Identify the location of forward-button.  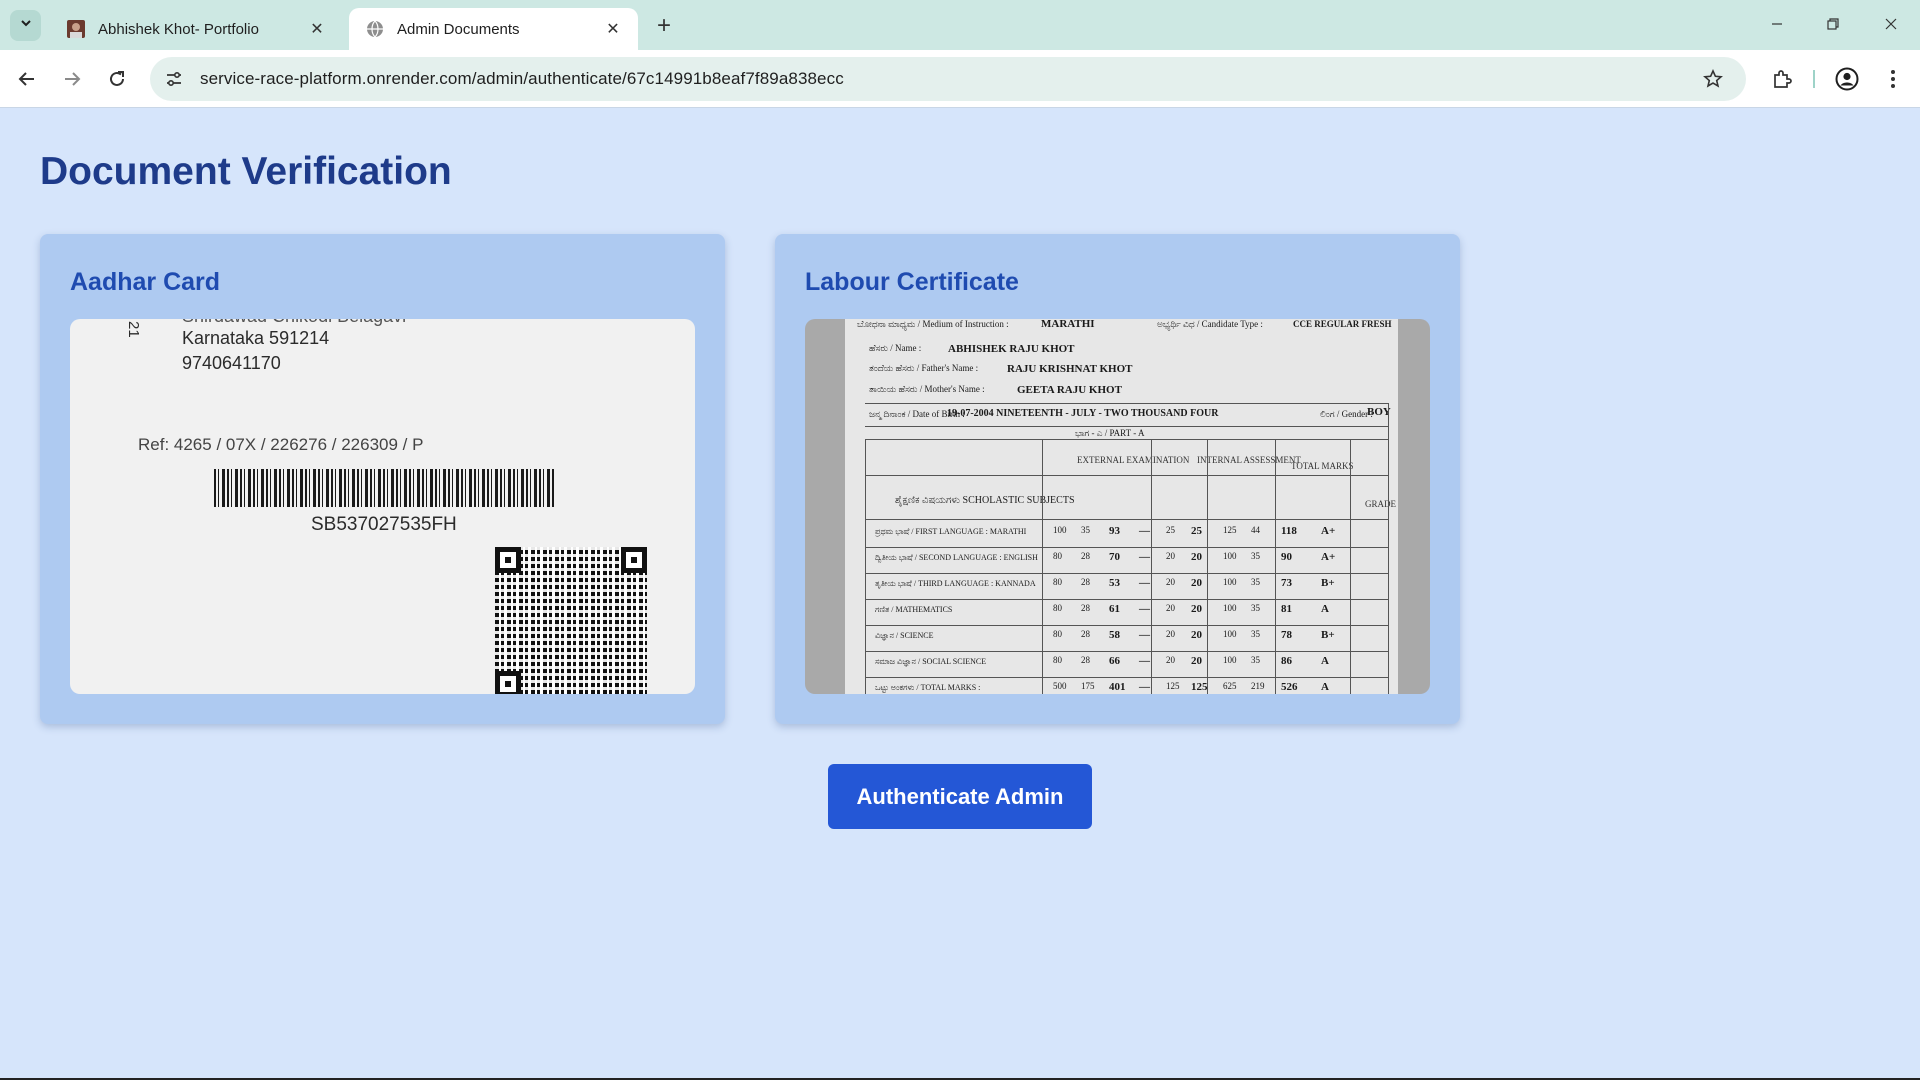
(72, 79).